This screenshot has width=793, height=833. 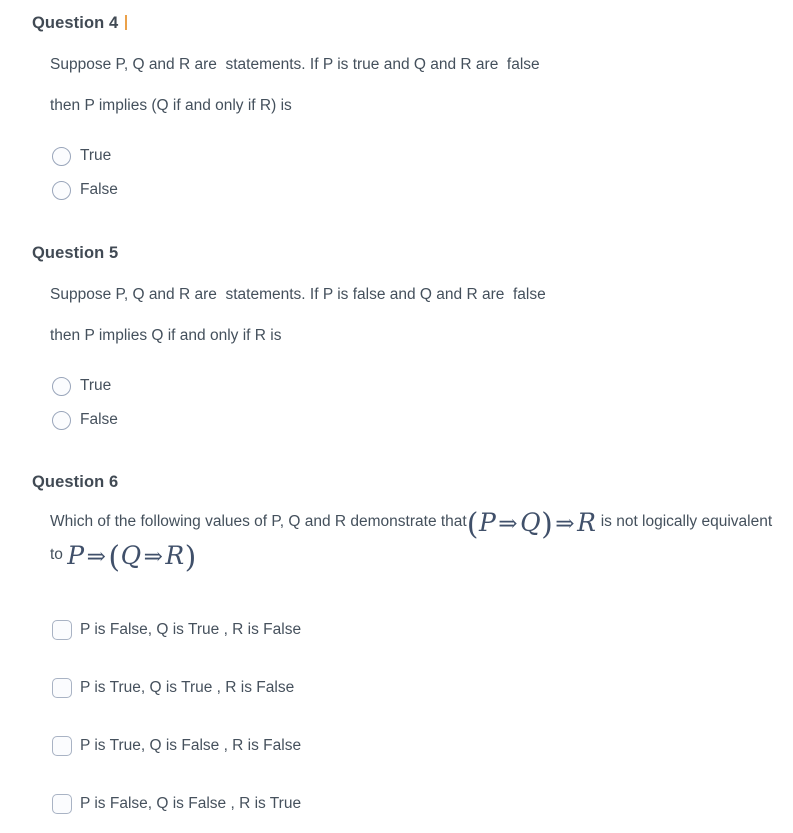 I want to click on text-cursor-marker, so click(x=126, y=22).